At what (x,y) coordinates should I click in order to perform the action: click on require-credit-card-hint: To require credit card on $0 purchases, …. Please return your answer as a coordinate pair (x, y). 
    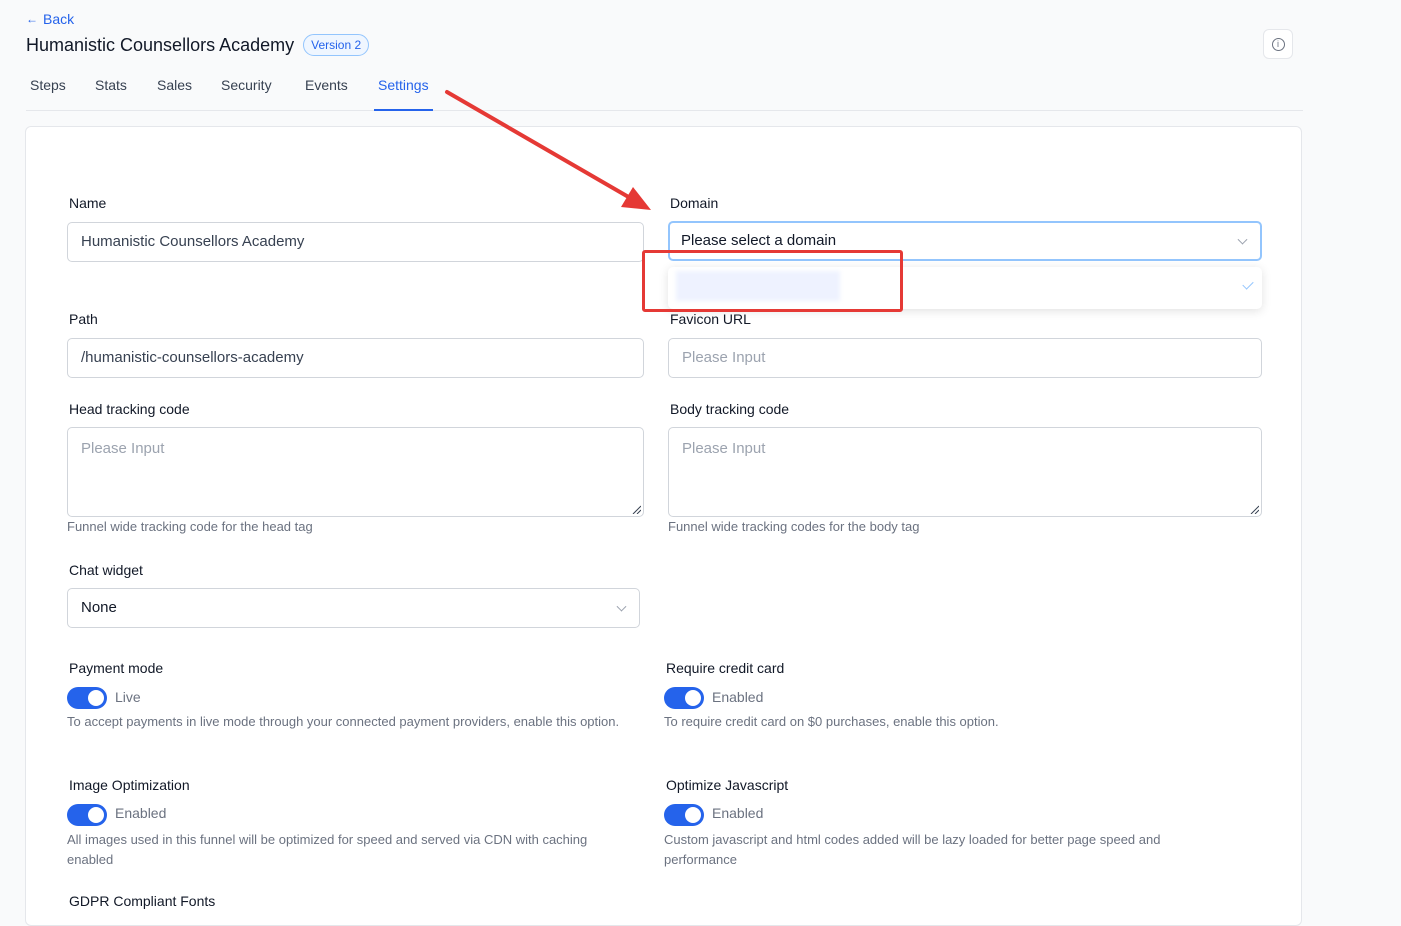
    Looking at the image, I should click on (831, 721).